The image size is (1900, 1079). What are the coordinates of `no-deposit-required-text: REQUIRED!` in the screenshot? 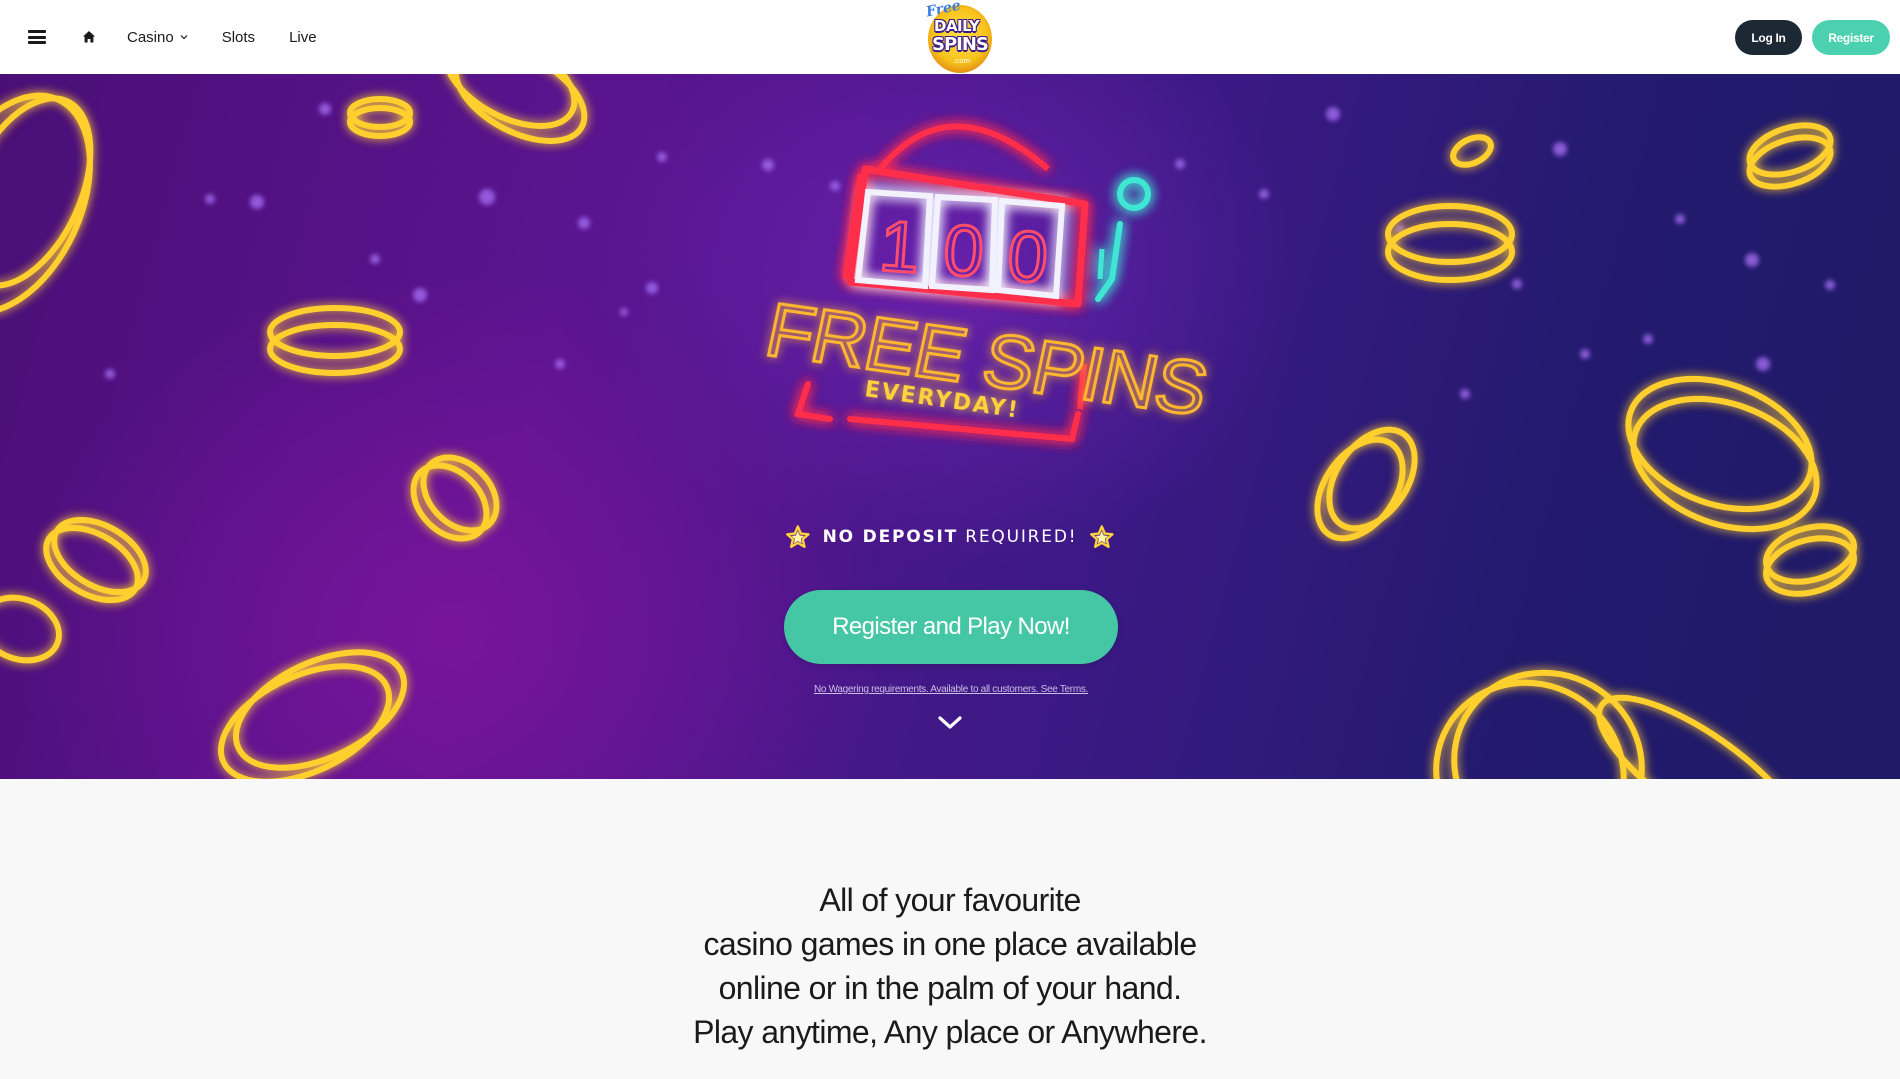 It's located at (1021, 537).